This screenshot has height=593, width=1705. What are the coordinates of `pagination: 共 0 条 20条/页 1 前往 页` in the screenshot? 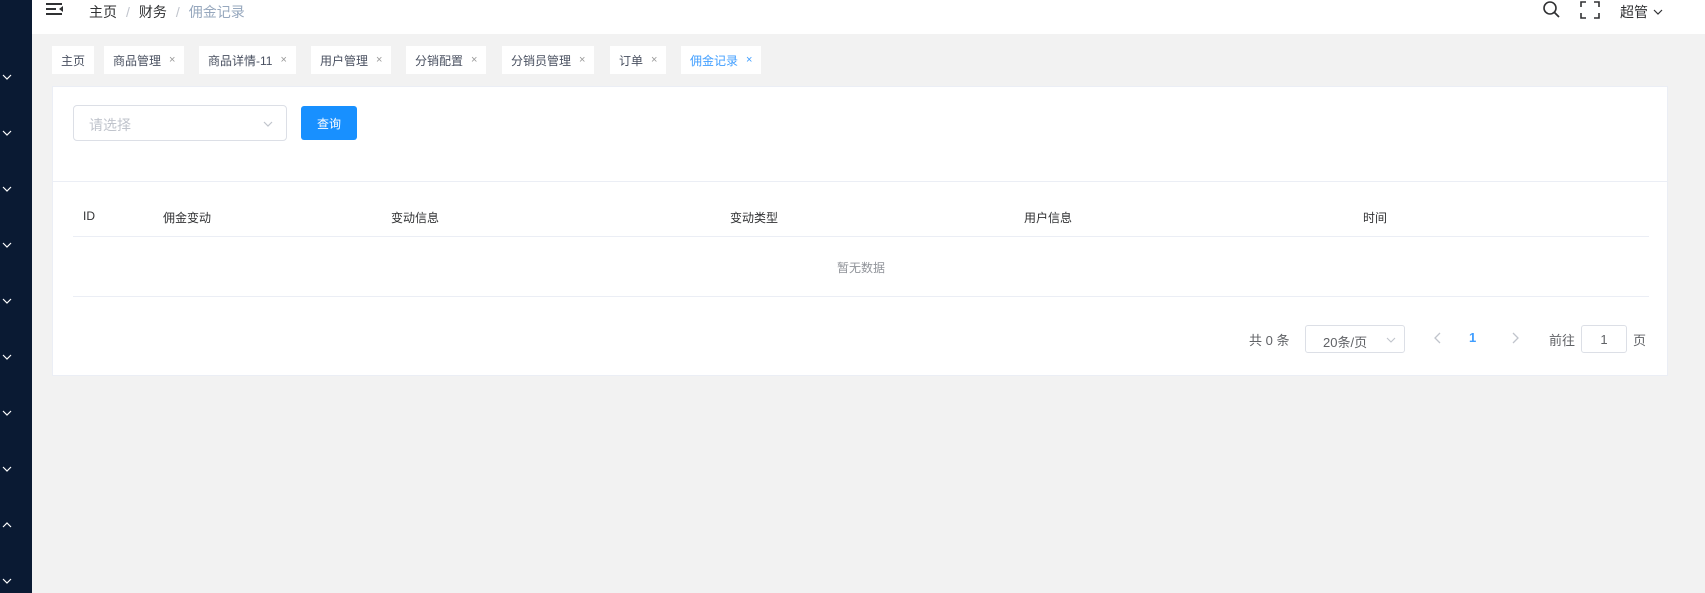 It's located at (860, 339).